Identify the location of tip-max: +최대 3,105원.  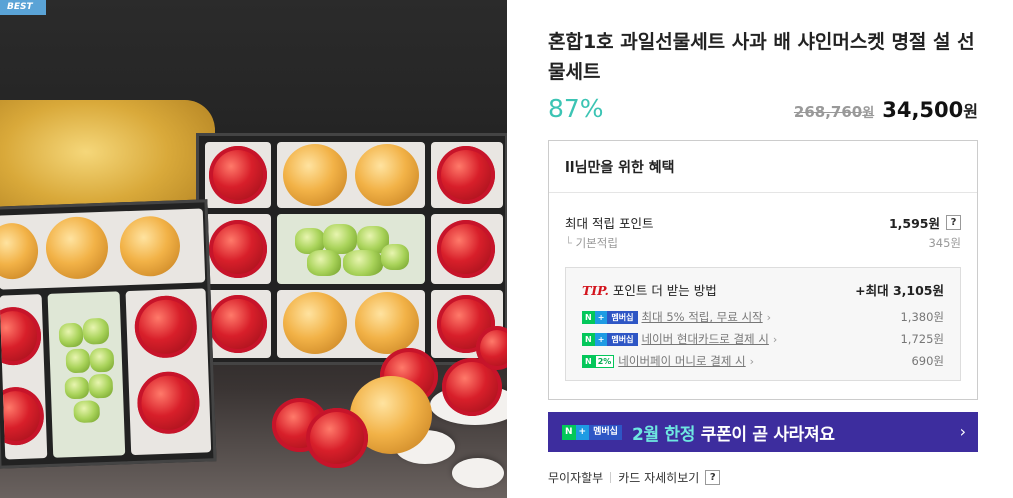
(899, 290).